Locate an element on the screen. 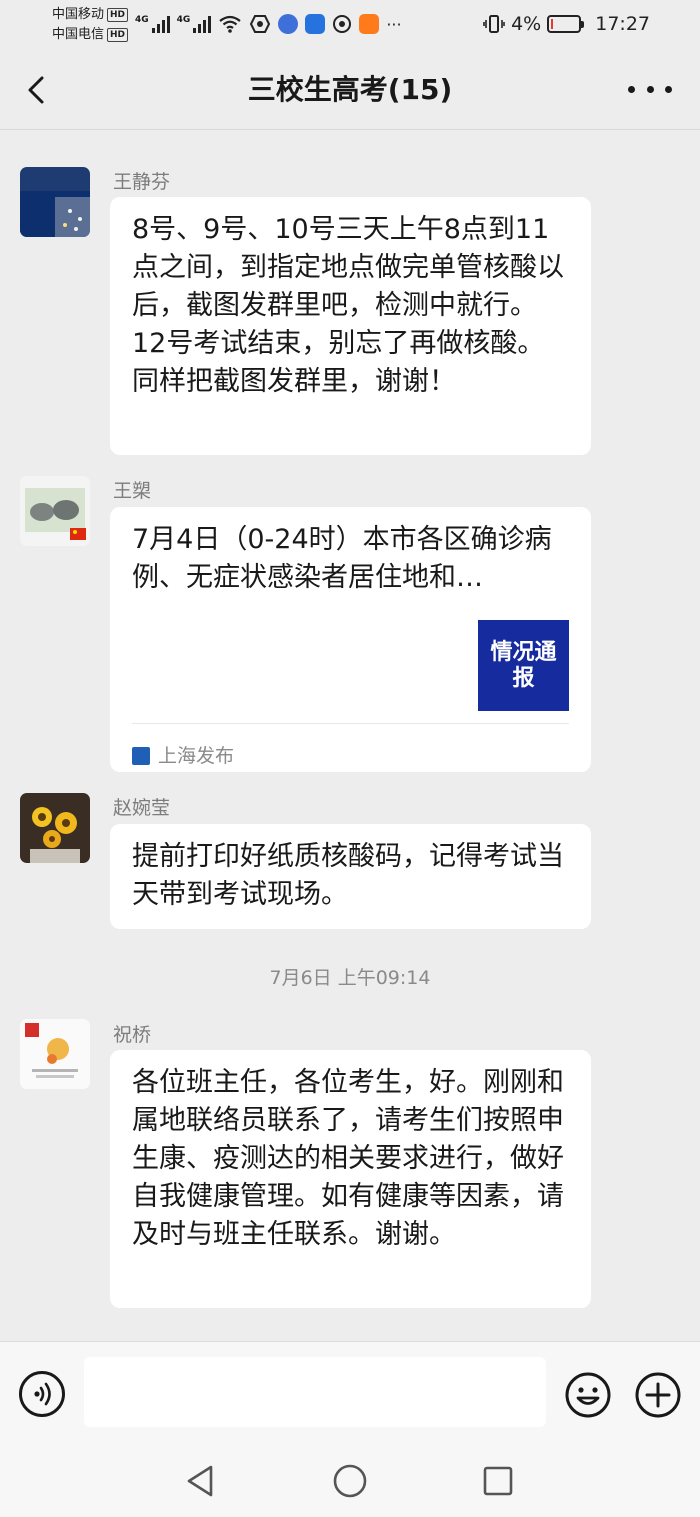 This screenshot has width=700, height=1517. vibrate-icon is located at coordinates (494, 24).